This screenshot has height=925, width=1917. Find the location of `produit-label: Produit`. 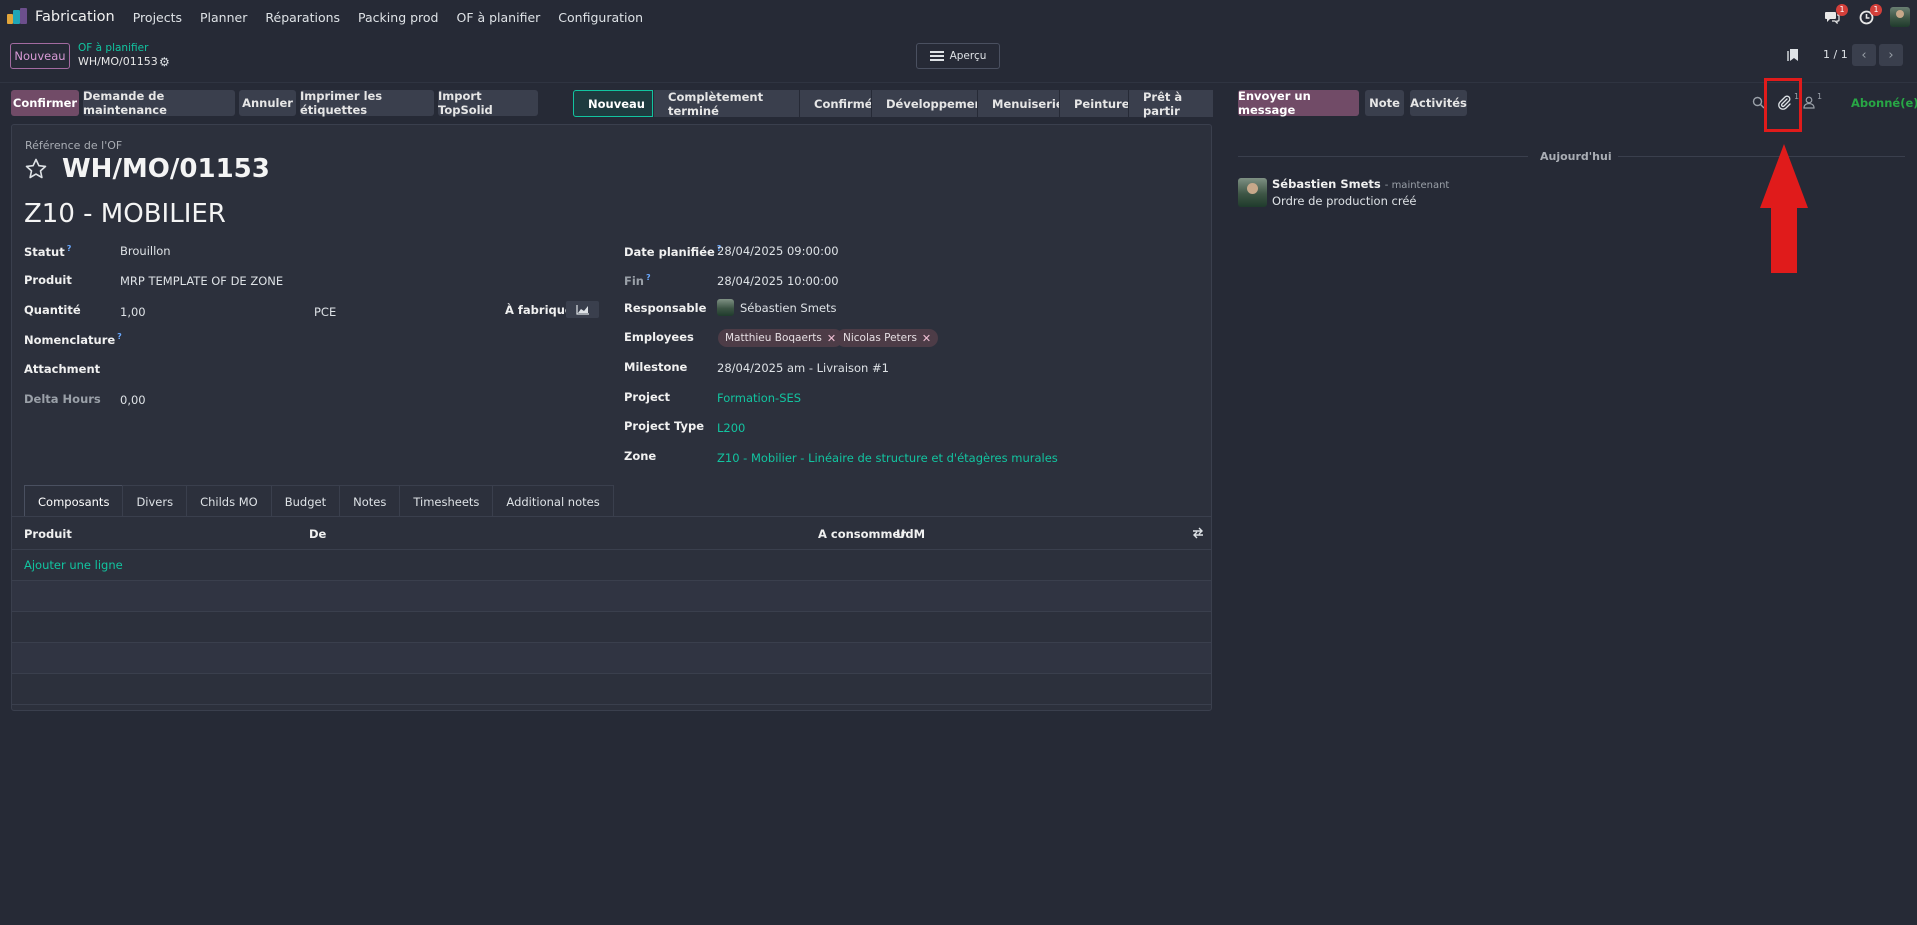

produit-label: Produit is located at coordinates (48, 280).